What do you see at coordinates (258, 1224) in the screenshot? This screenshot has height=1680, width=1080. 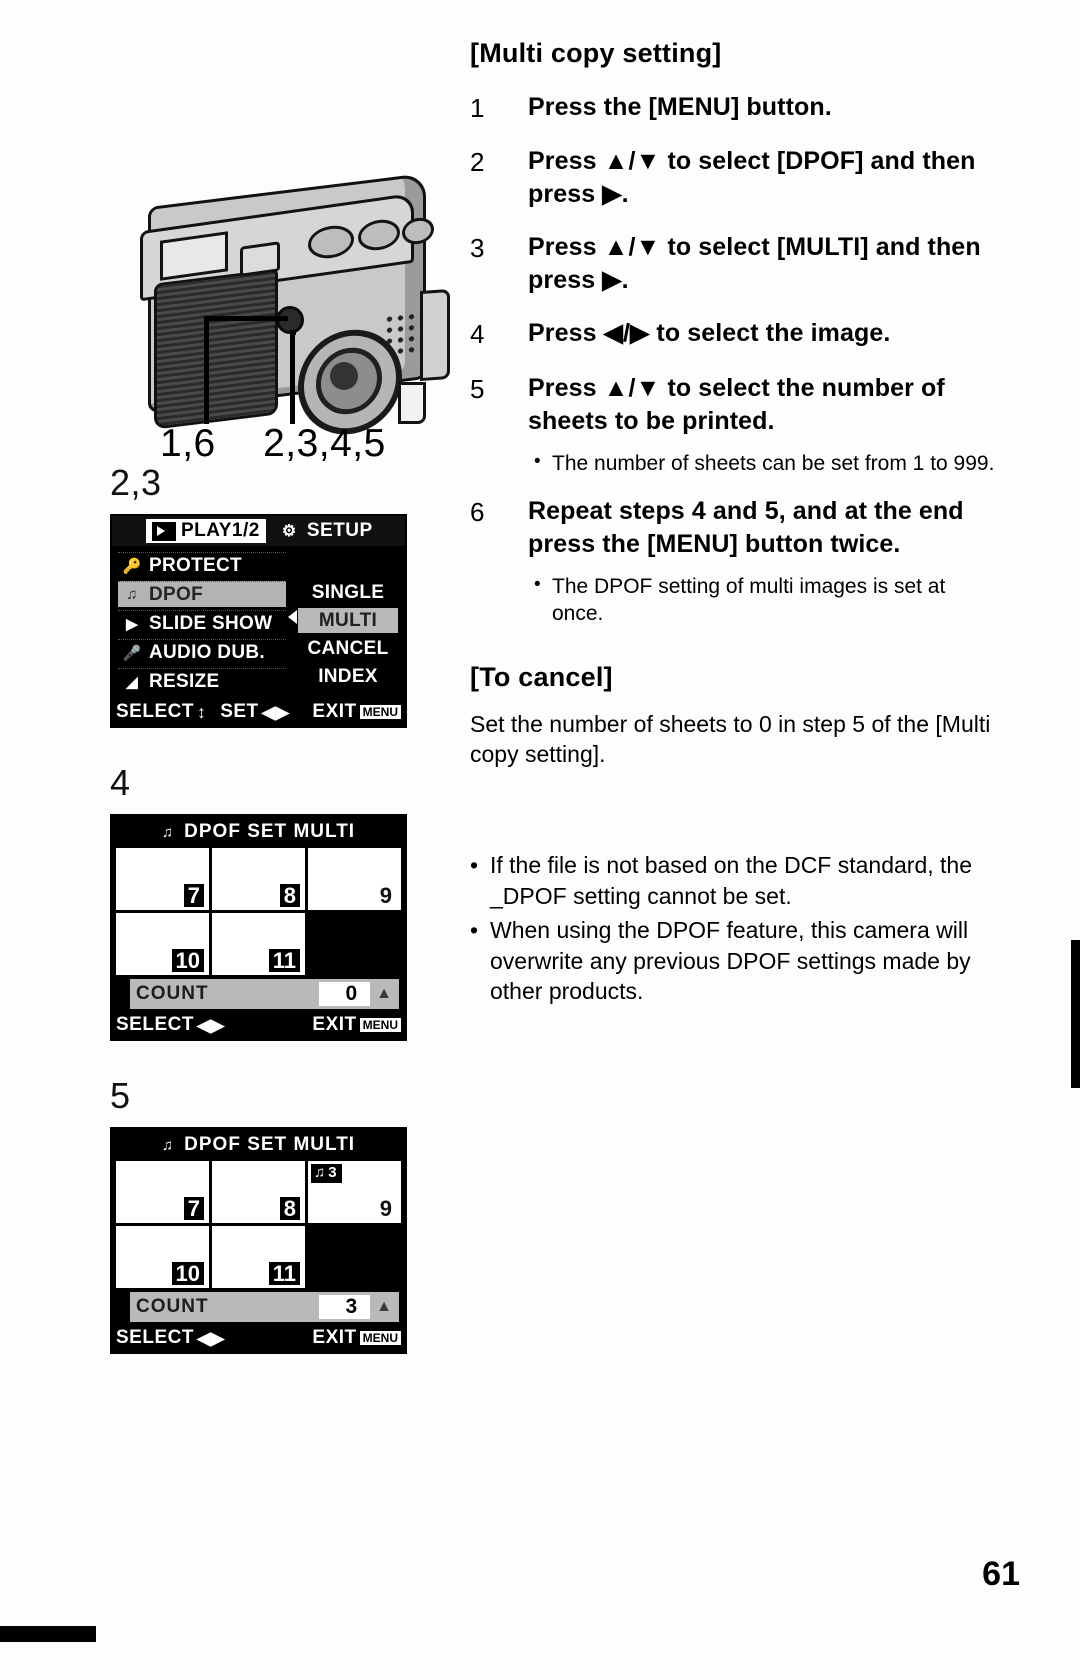 I see `dpof-screen-5-thumbnail-grid: 7 8 ♫ 3 9 10 11` at bounding box center [258, 1224].